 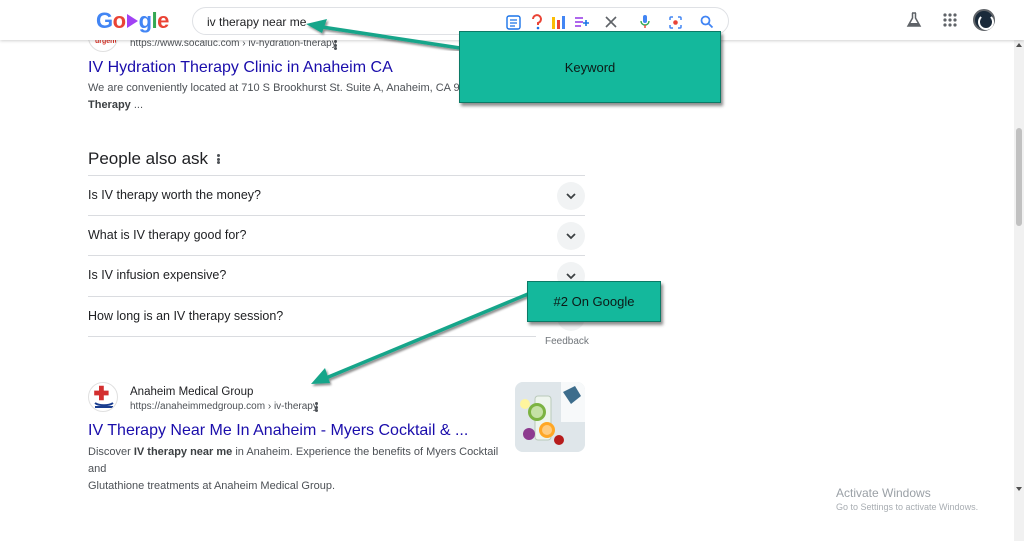 I want to click on paa-question-2: What is IV therapy good for?, so click(x=336, y=235).